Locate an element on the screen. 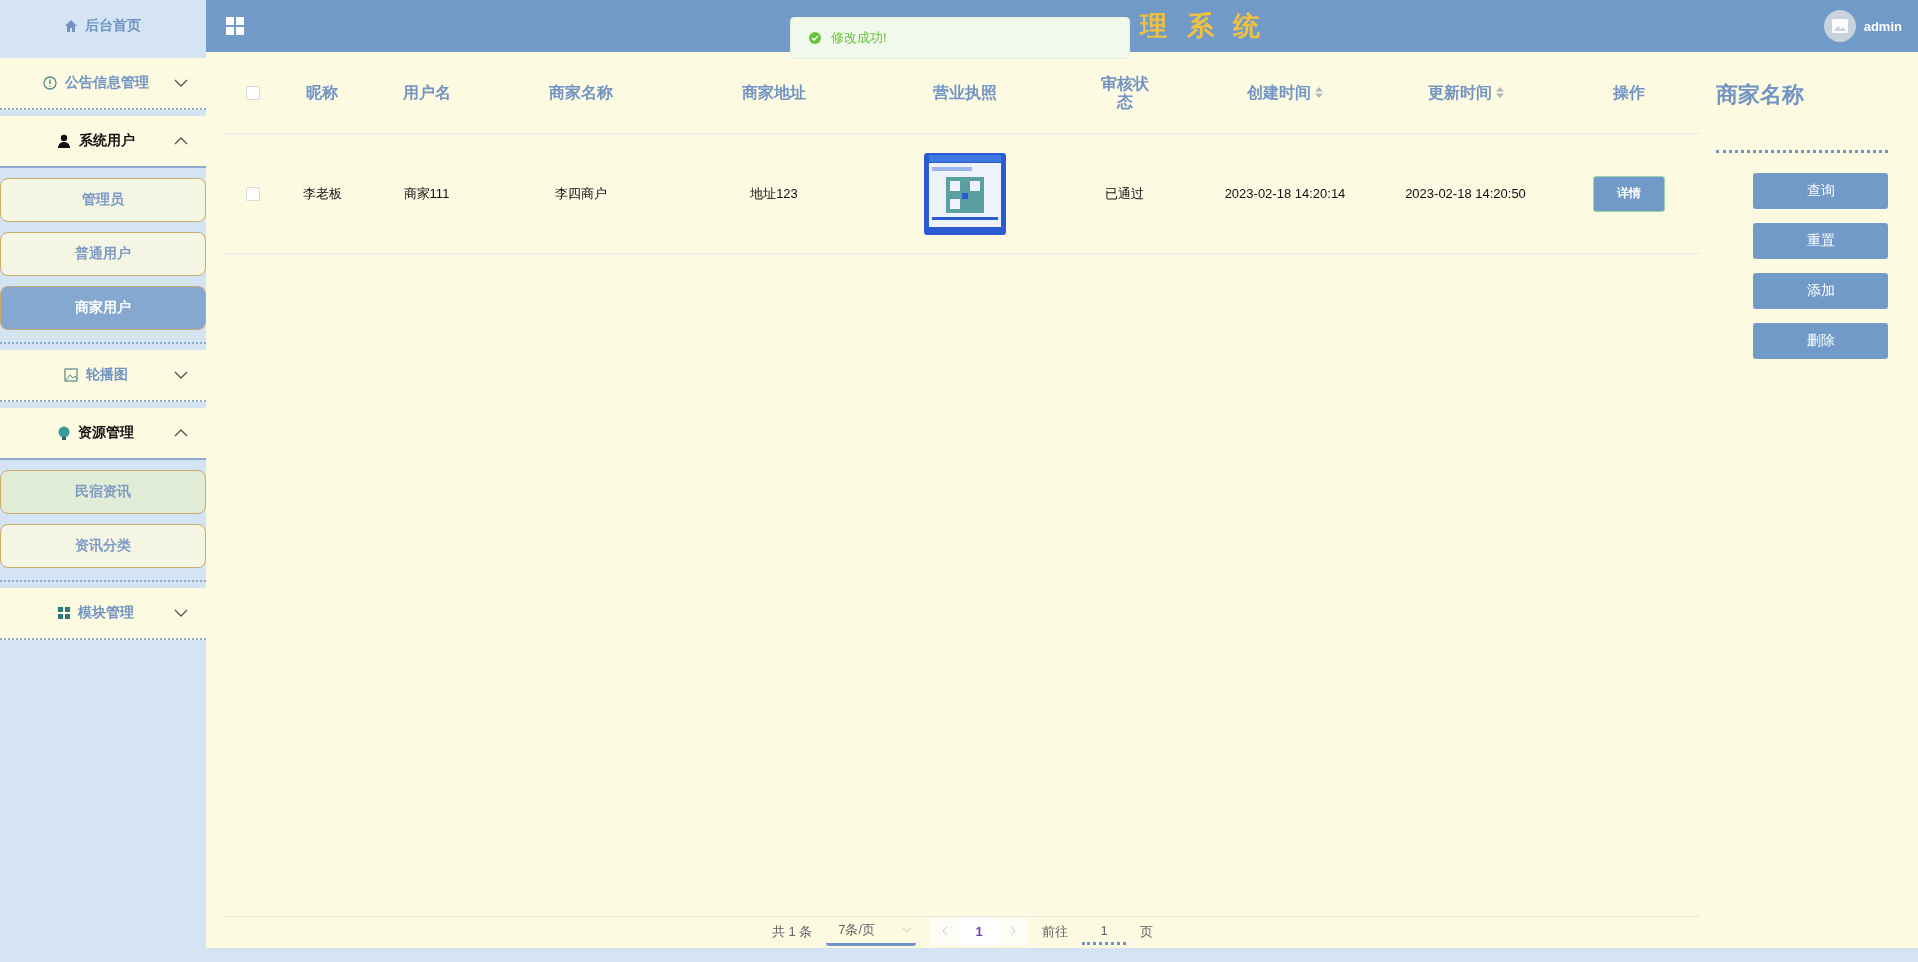 This screenshot has width=1918, height=962. column-header: 创建时间 is located at coordinates (1279, 92).